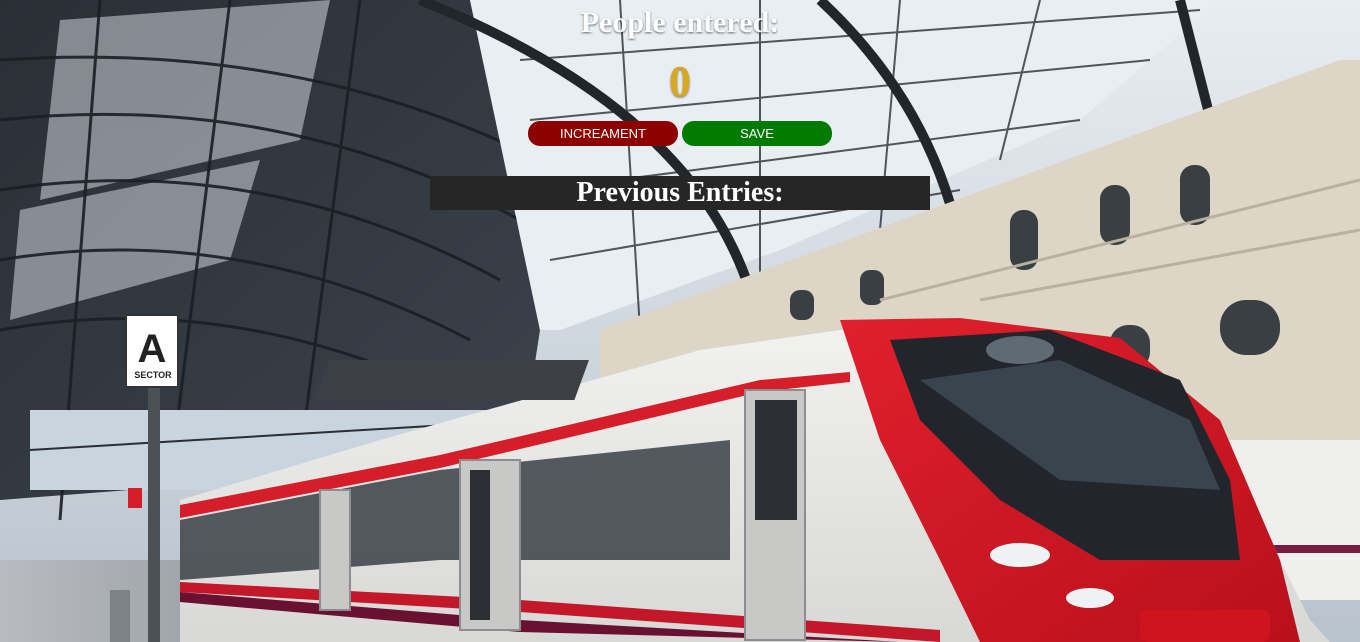  What do you see at coordinates (603, 133) in the screenshot?
I see `increment-button: INCREAMENT` at bounding box center [603, 133].